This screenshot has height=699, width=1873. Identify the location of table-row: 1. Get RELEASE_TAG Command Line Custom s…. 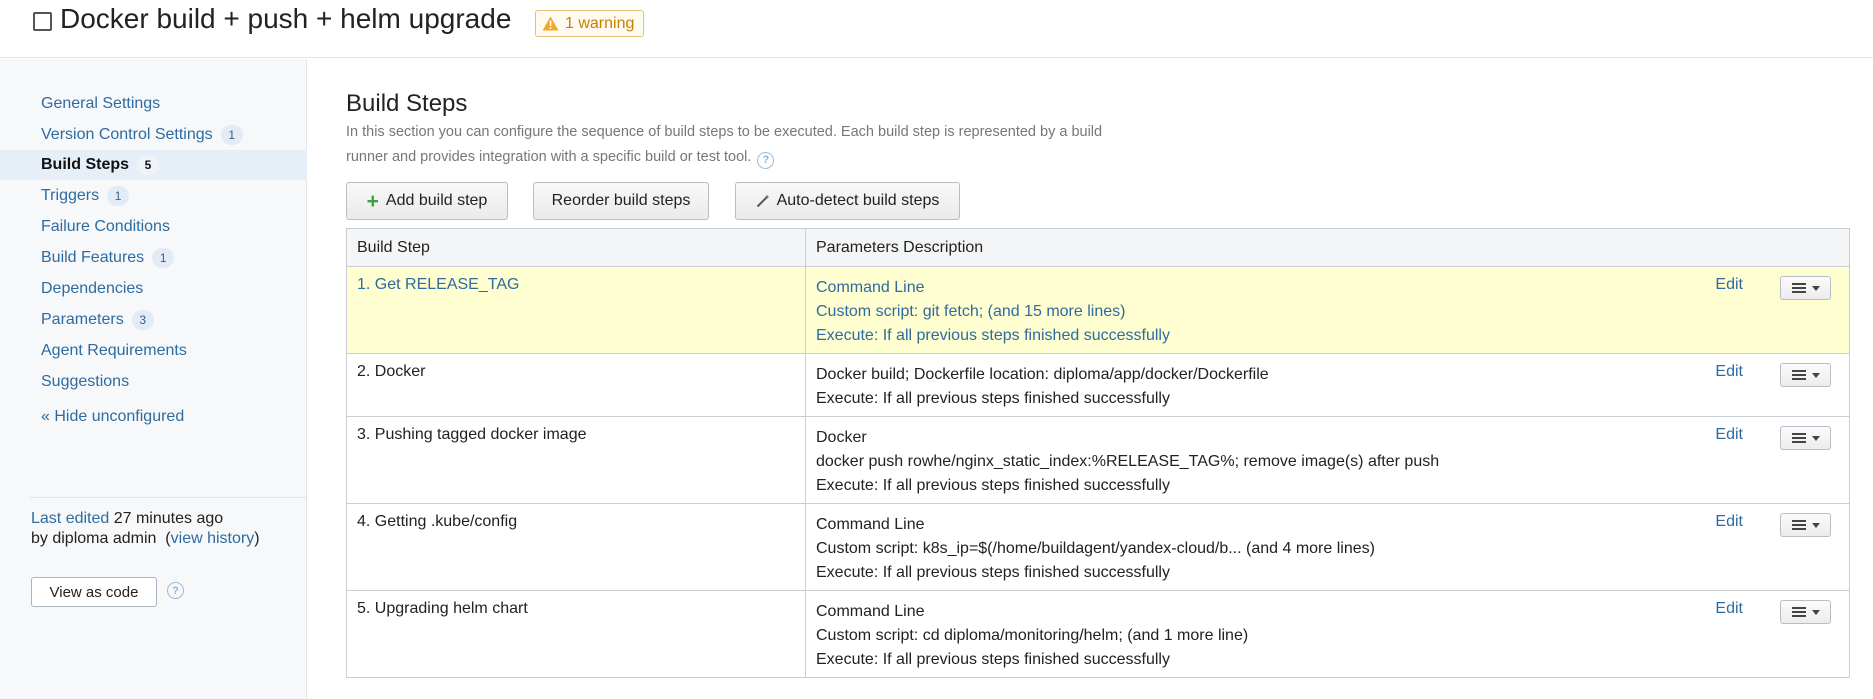
(1098, 310).